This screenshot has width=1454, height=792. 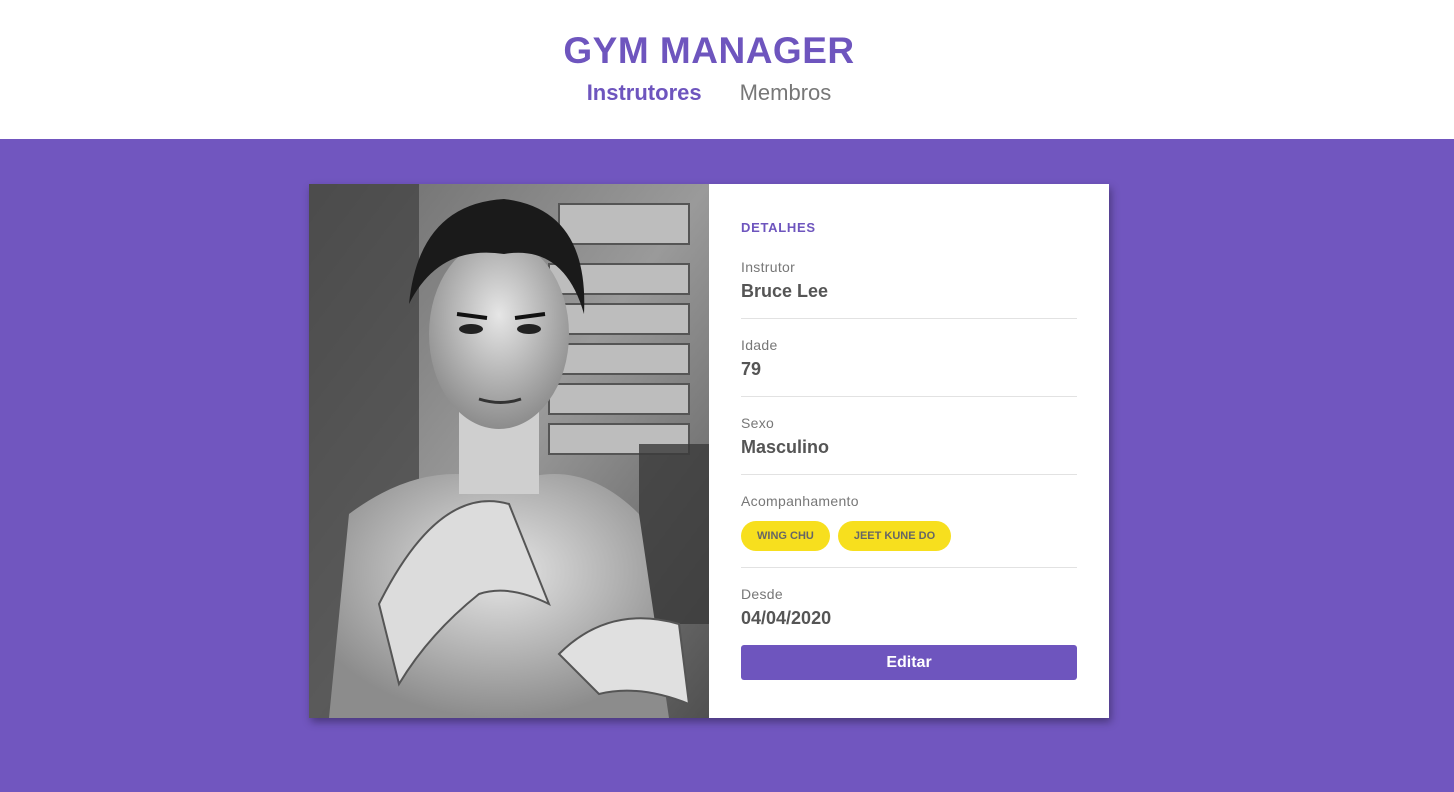 I want to click on instructor-value: Bruce Lee, so click(x=785, y=291).